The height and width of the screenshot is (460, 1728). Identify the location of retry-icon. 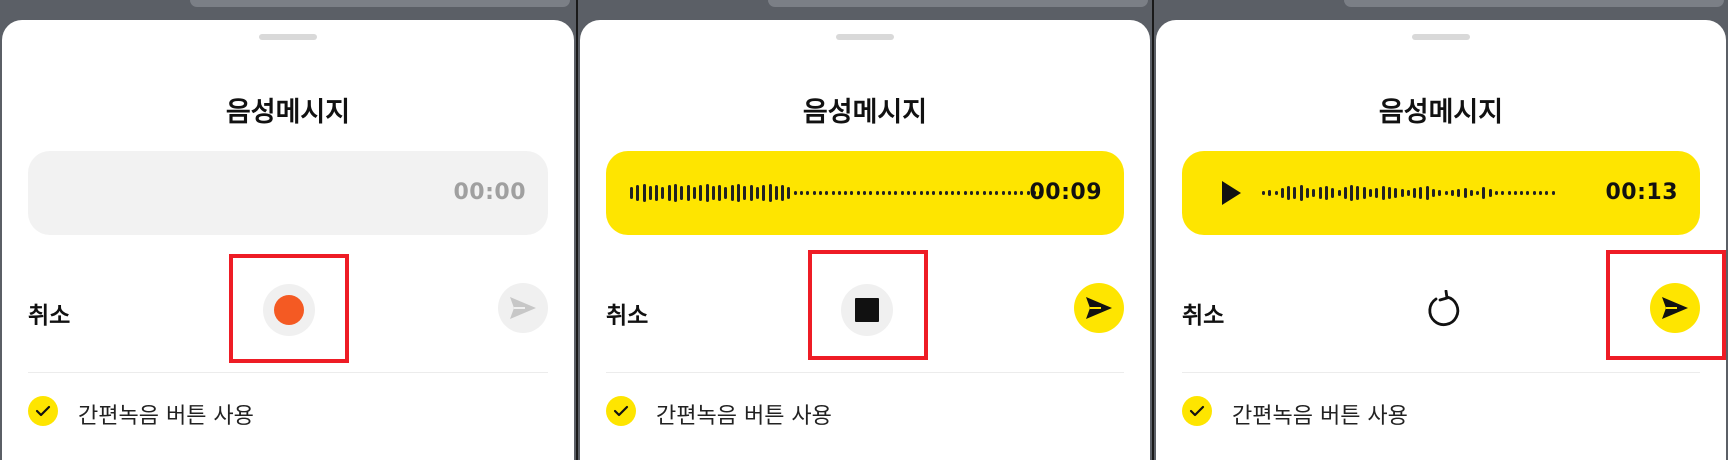
(1444, 308).